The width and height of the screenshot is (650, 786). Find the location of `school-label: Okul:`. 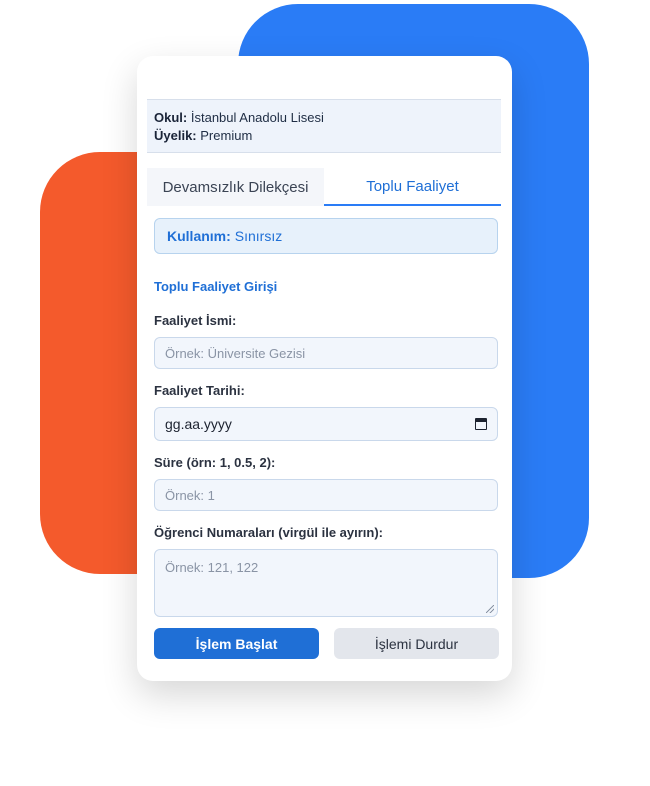

school-label: Okul: is located at coordinates (171, 117).